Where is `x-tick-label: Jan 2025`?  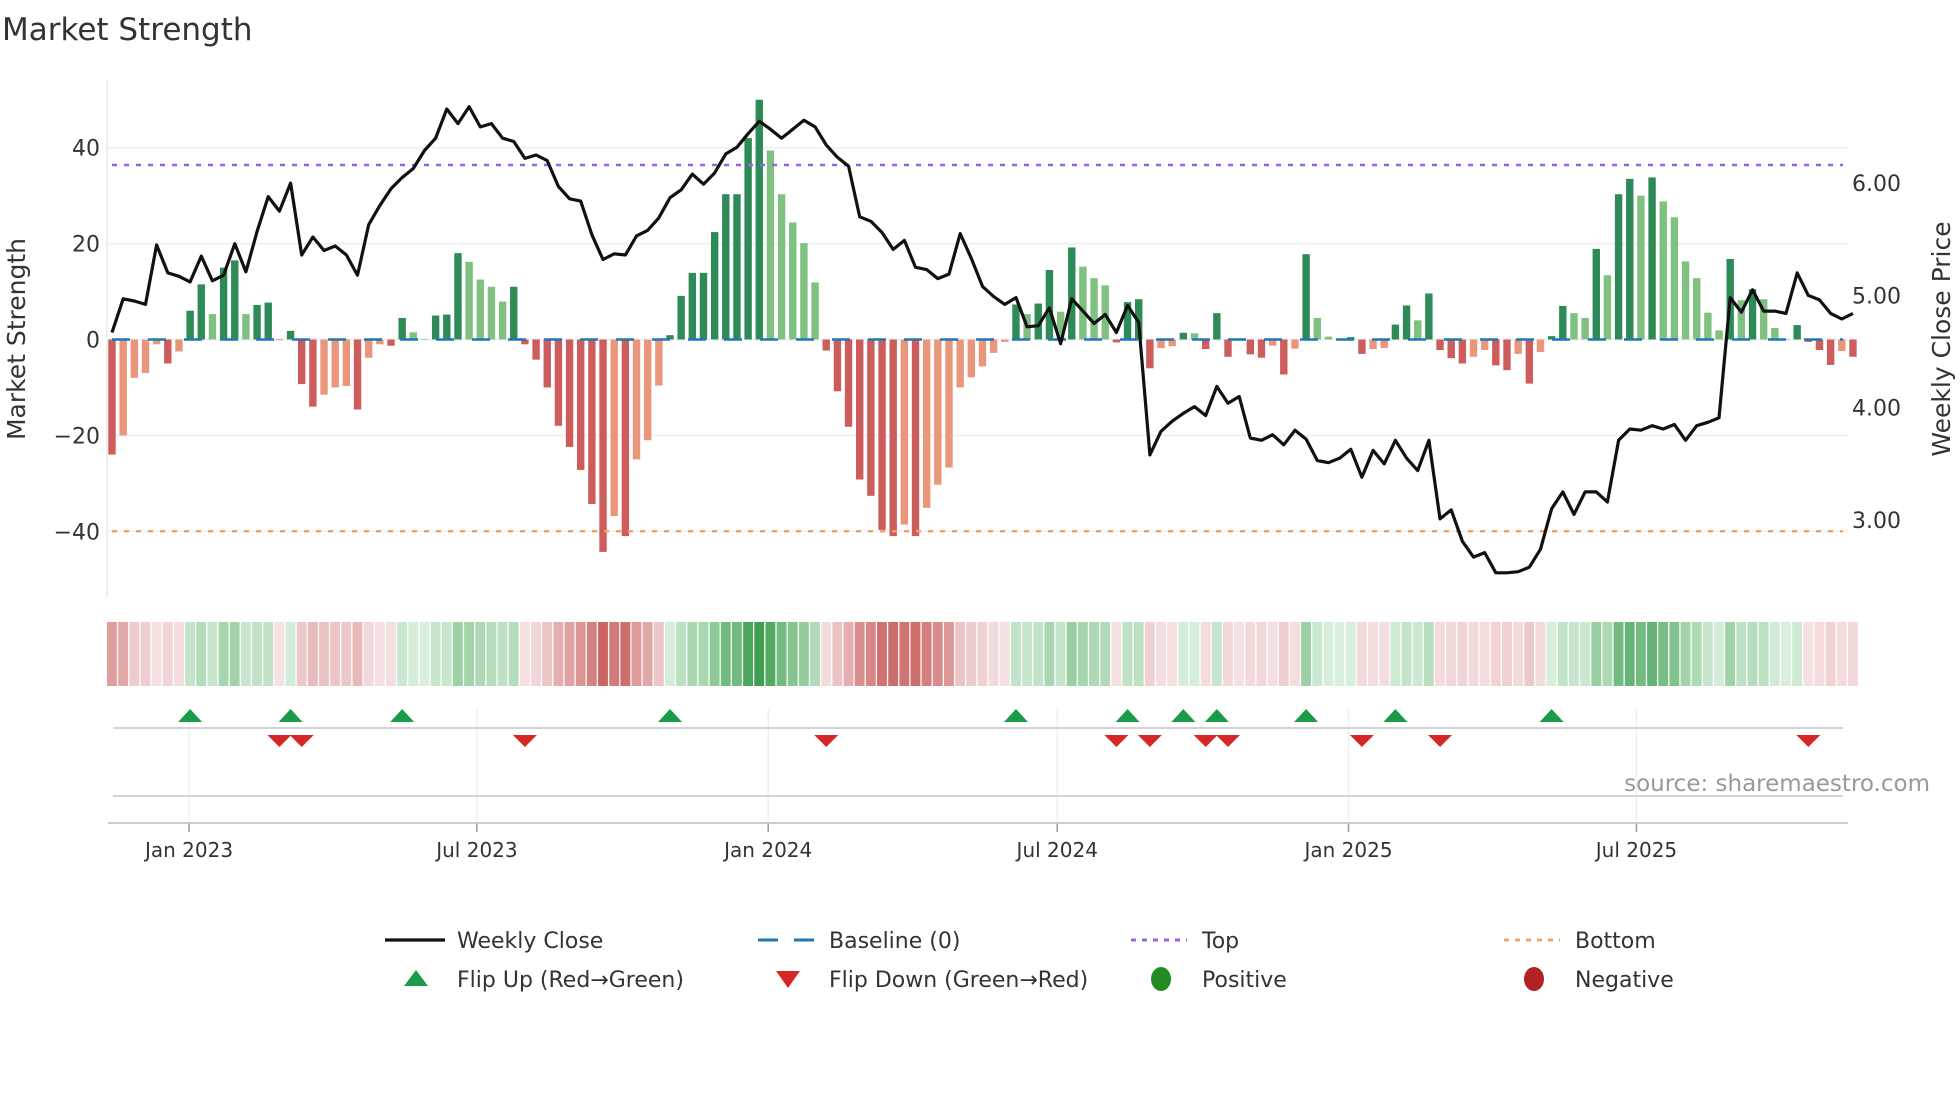 x-tick-label: Jan 2025 is located at coordinates (1347, 850).